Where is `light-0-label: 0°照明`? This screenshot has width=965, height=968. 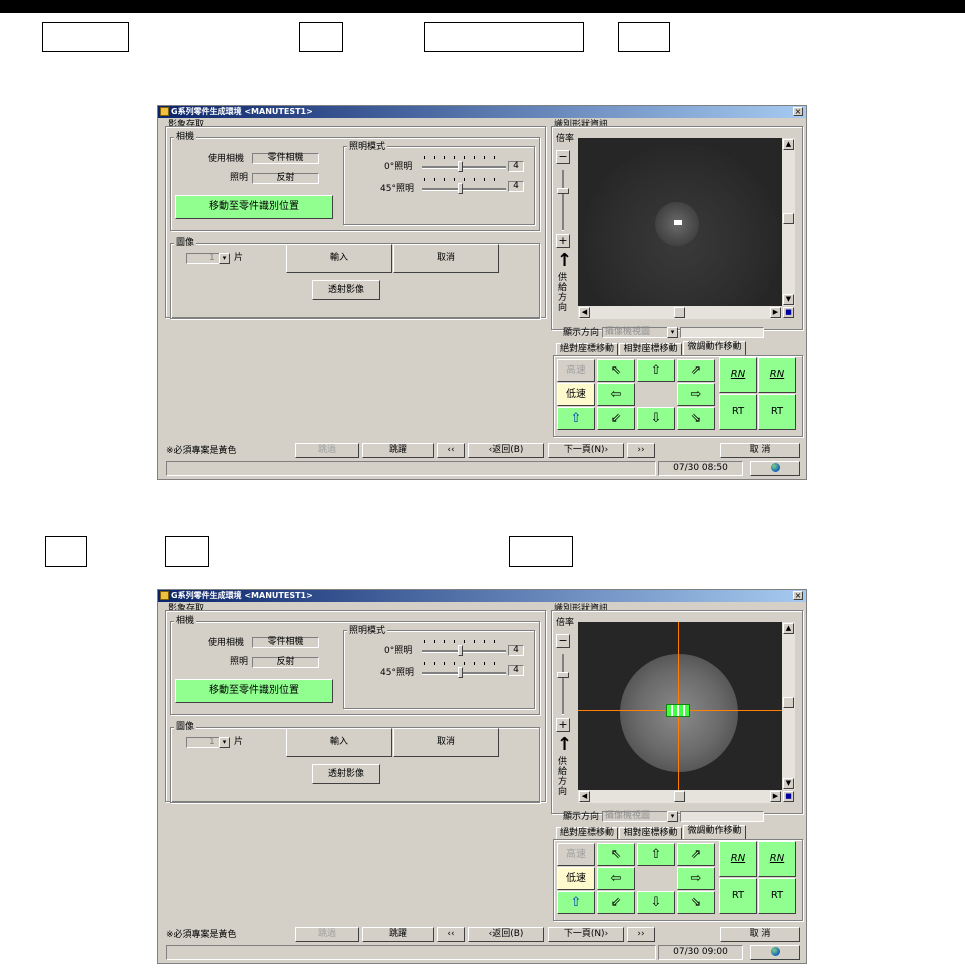 light-0-label: 0°照明 is located at coordinates (398, 651).